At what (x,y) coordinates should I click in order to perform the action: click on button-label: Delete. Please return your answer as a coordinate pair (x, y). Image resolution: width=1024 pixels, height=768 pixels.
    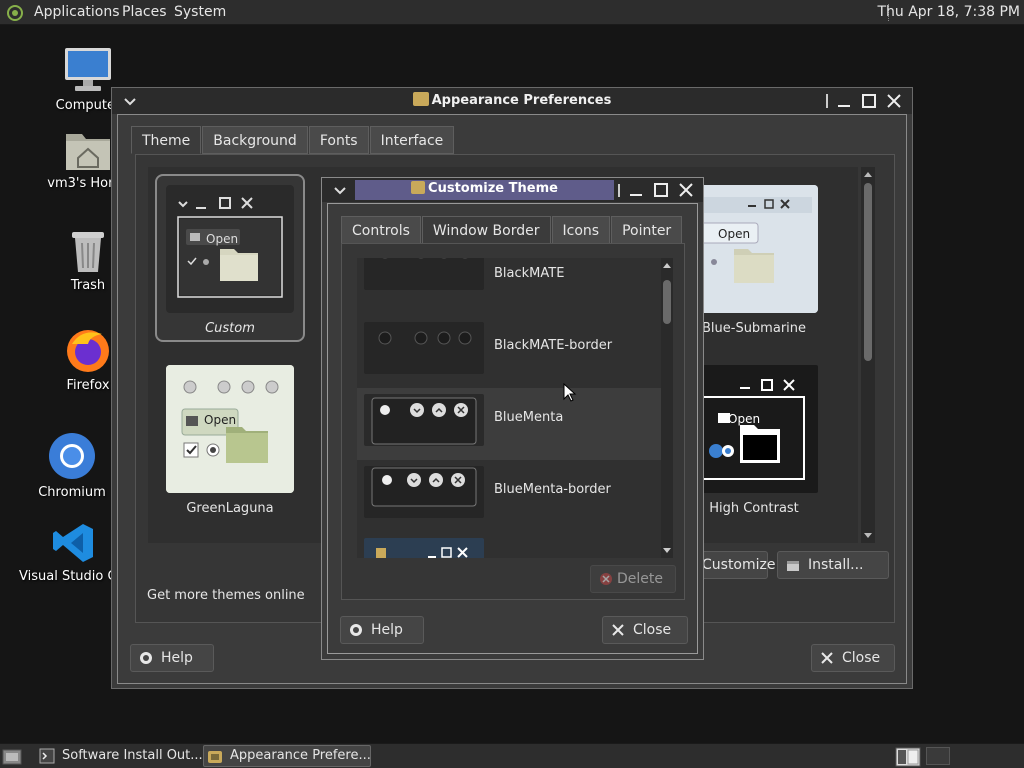
    Looking at the image, I should click on (640, 579).